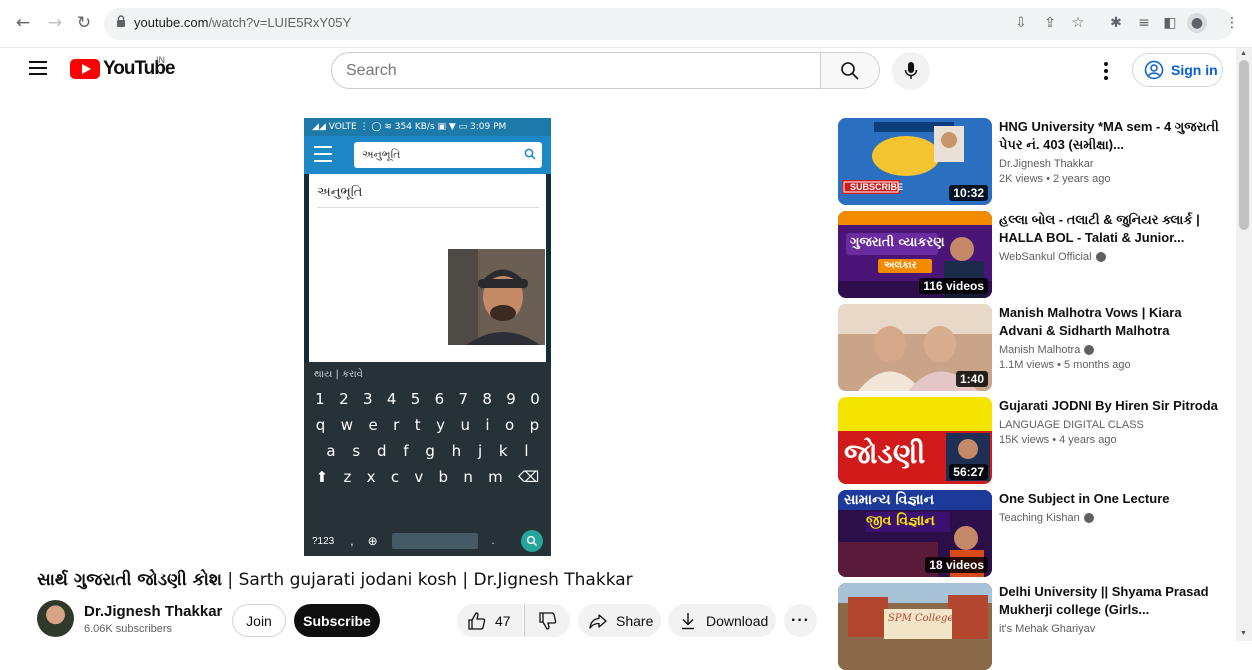 The height and width of the screenshot is (670, 1252). I want to click on lock-icon, so click(121, 21).